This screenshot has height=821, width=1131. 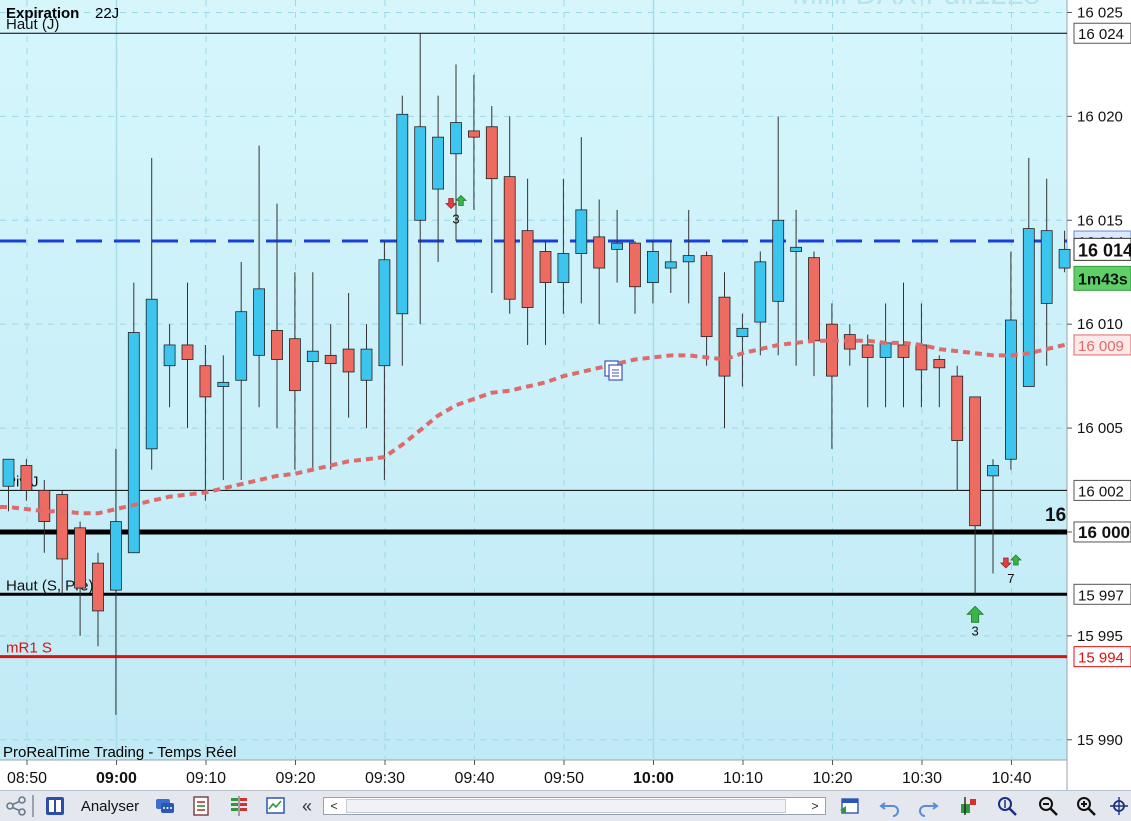 I want to click on scroll-thumb, so click(x=566, y=806).